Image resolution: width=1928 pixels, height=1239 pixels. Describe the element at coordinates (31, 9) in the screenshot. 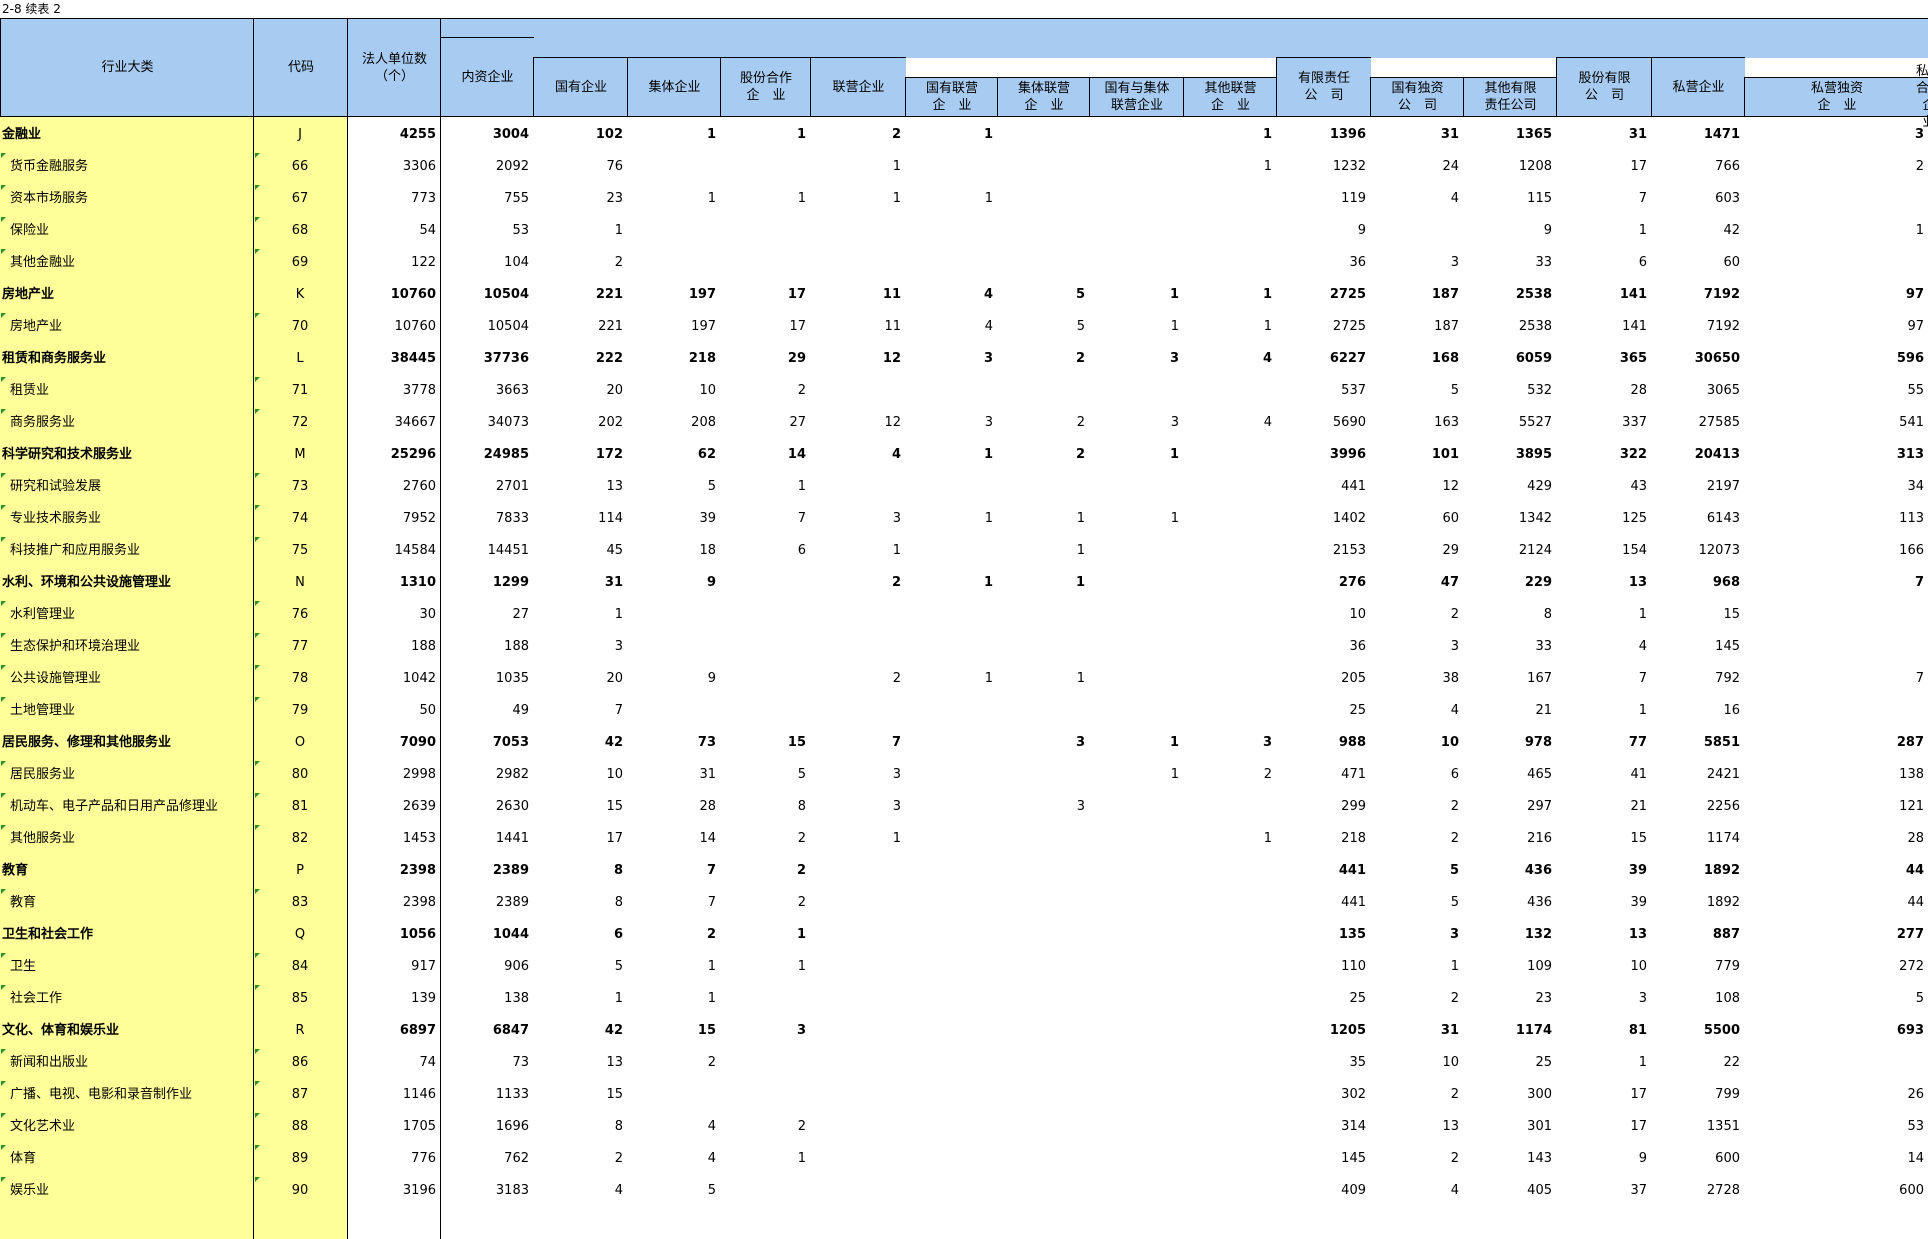

I see `table-caption: 2-8 续表 2` at that location.